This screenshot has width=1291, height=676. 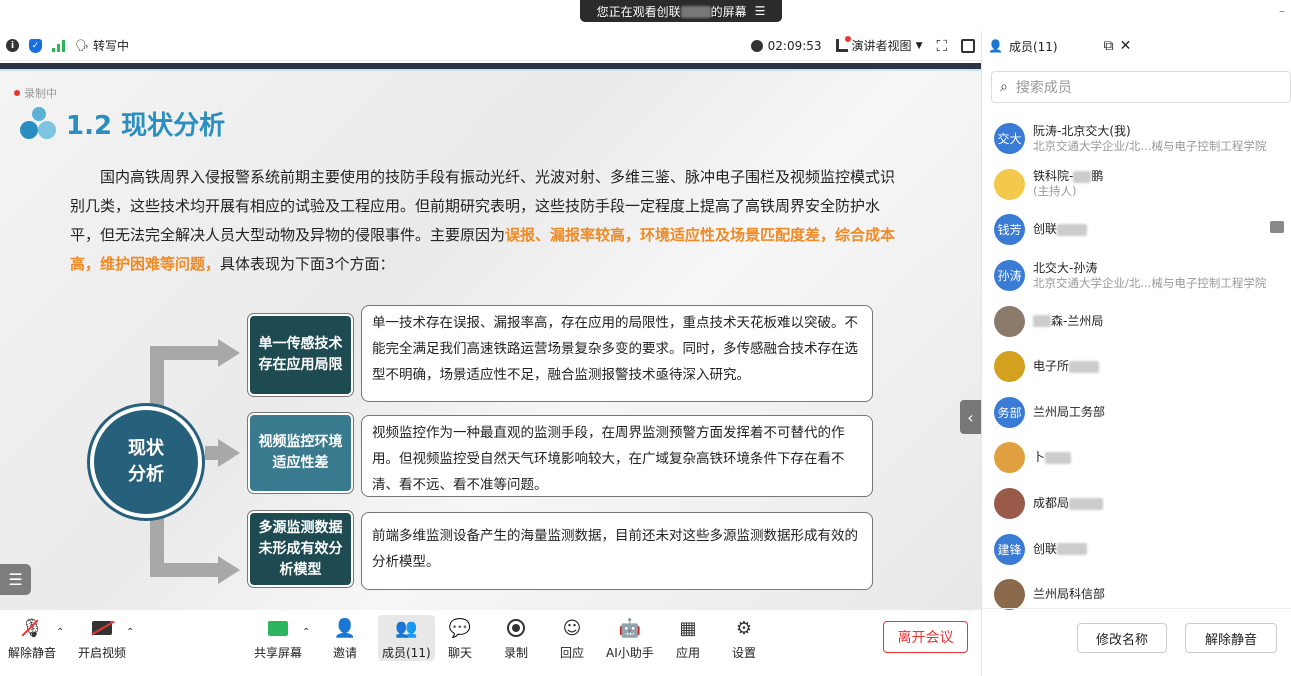 I want to click on member-name: 成都局, so click(x=1068, y=503).